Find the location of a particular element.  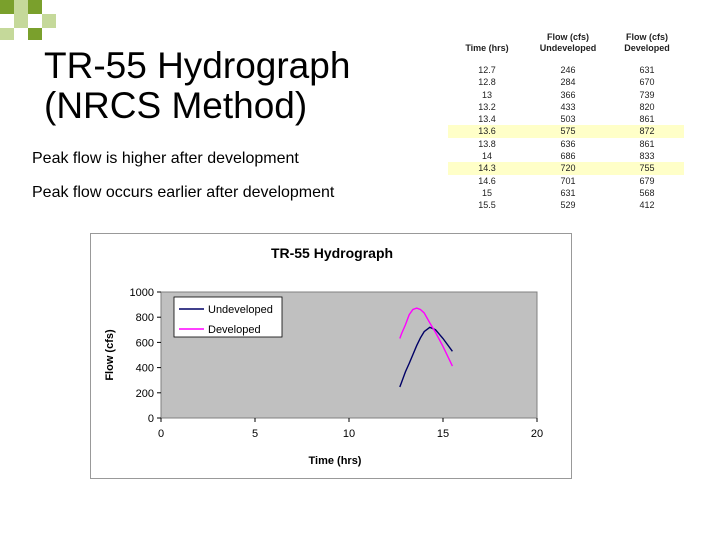

x-tick-label: 15 is located at coordinates (443, 434).